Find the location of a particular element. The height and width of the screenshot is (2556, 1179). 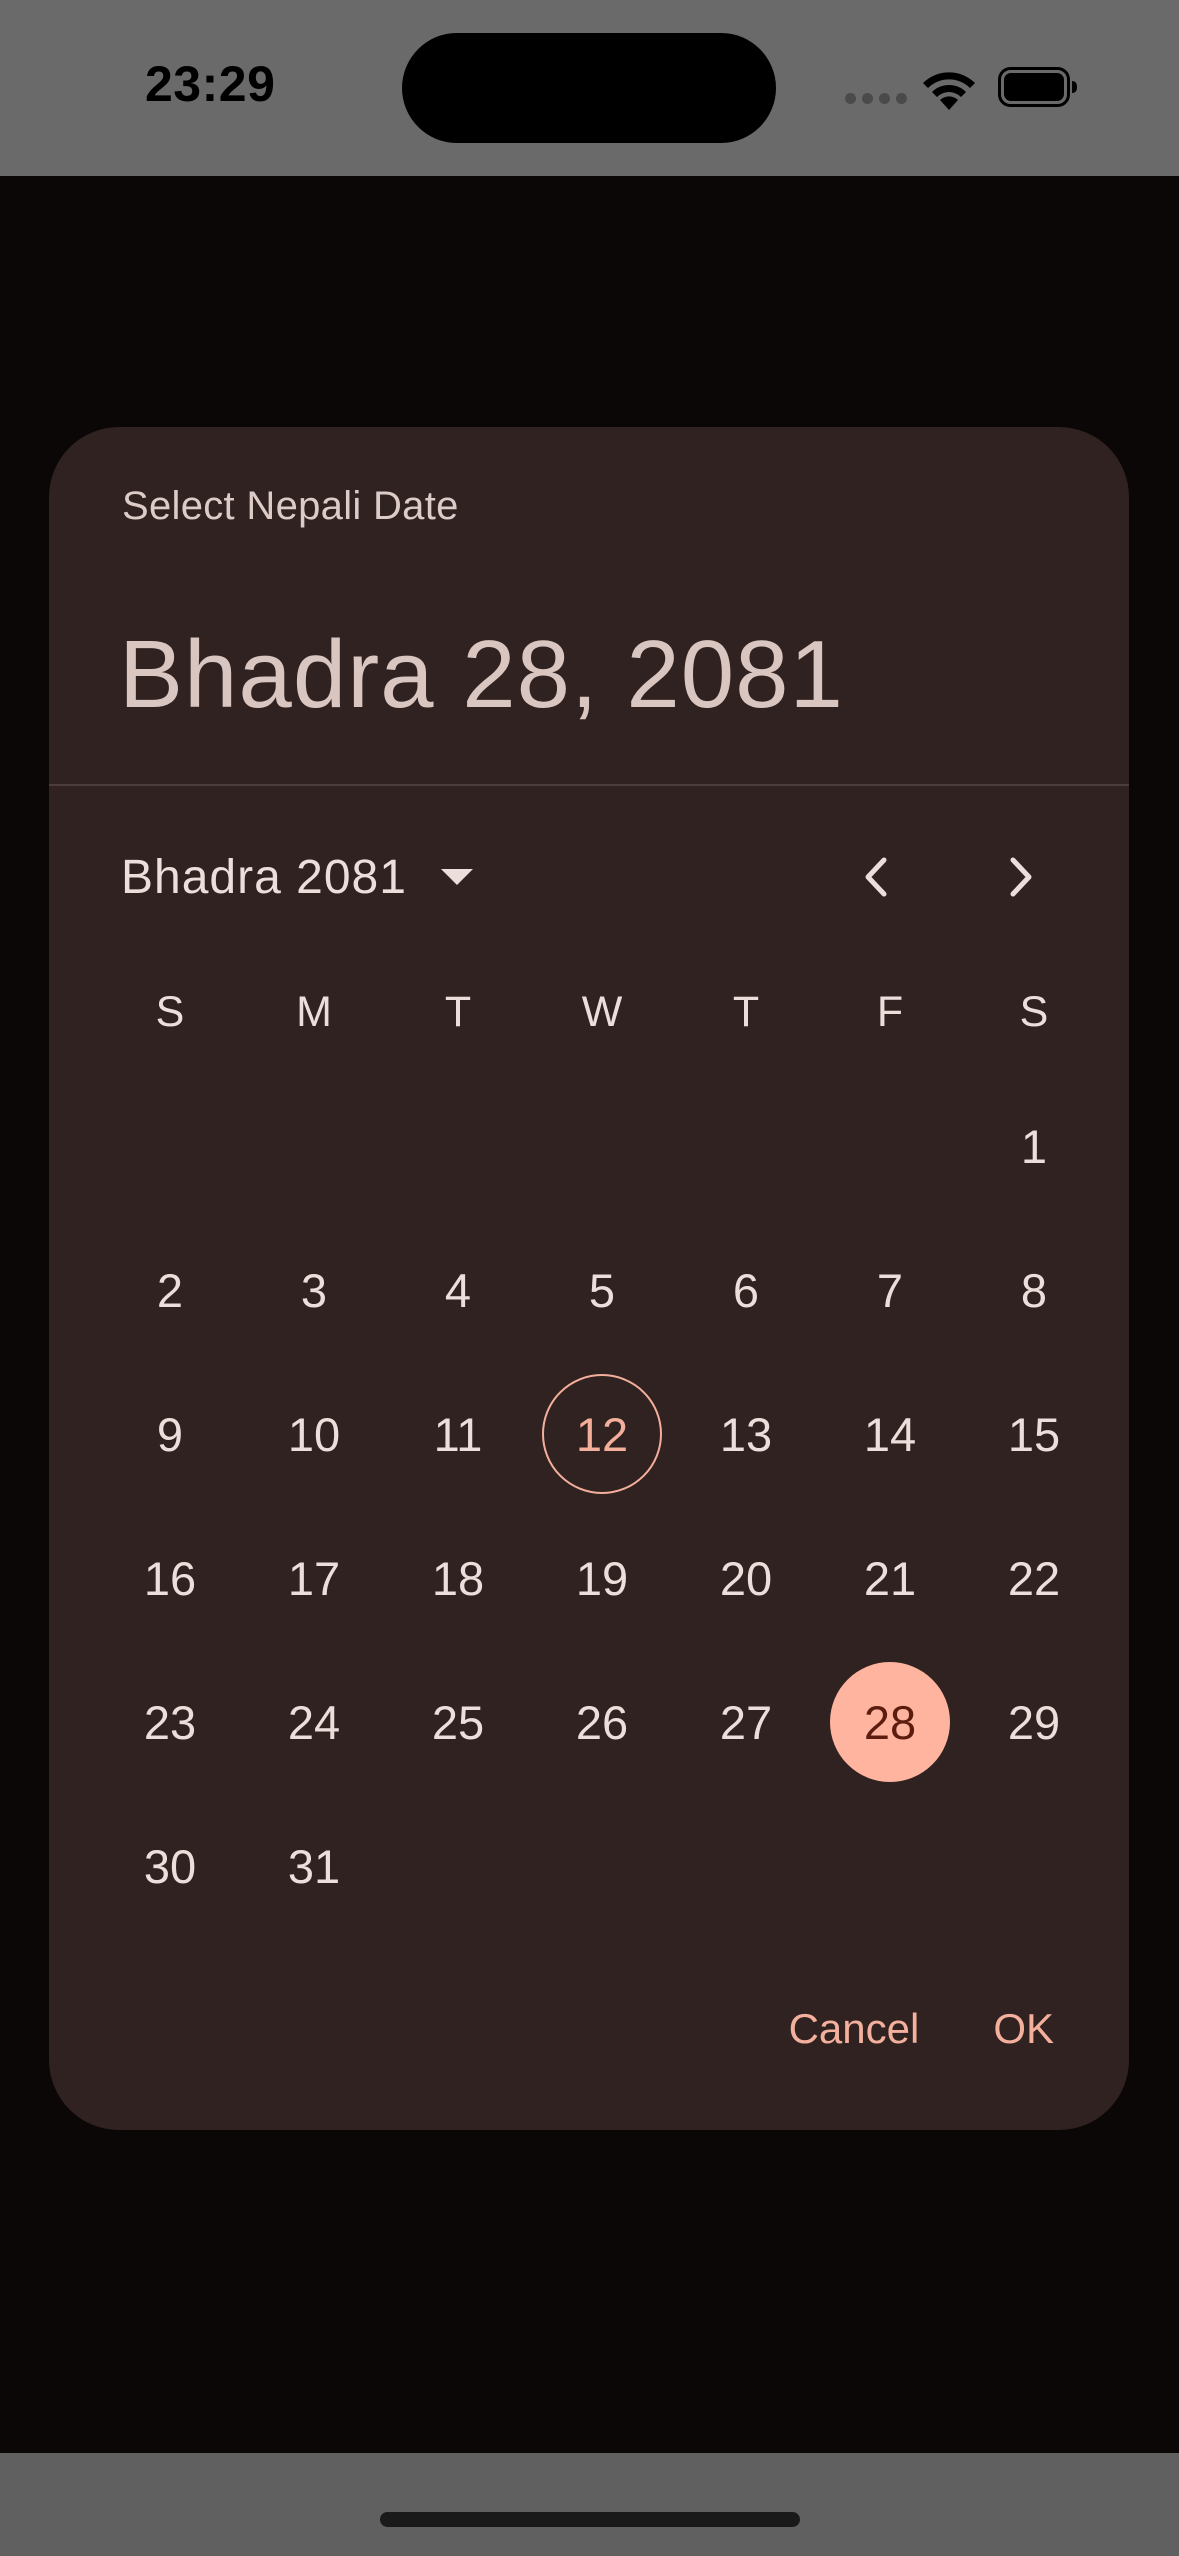

day-cell: 31 is located at coordinates (314, 1866).